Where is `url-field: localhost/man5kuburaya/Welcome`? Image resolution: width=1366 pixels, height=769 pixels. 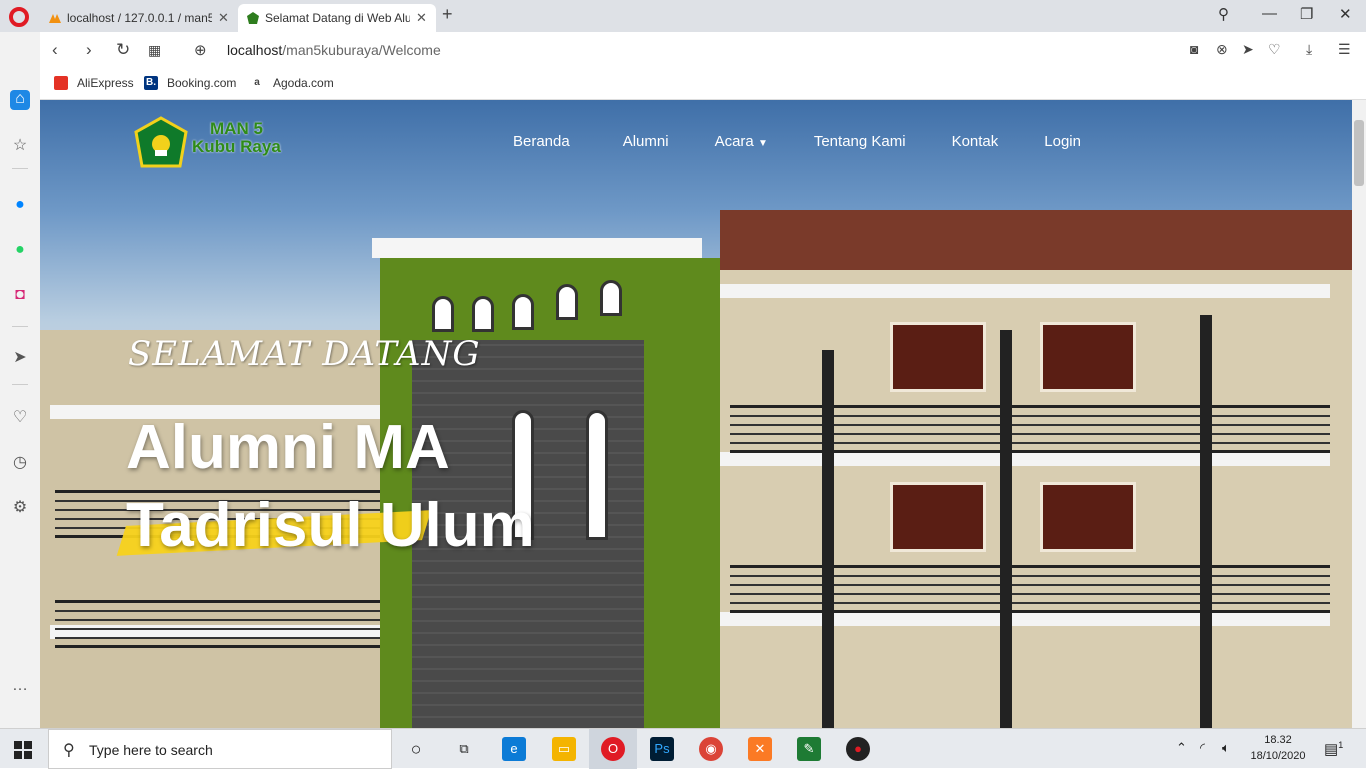 url-field: localhost/man5kuburaya/Welcome is located at coordinates (334, 50).